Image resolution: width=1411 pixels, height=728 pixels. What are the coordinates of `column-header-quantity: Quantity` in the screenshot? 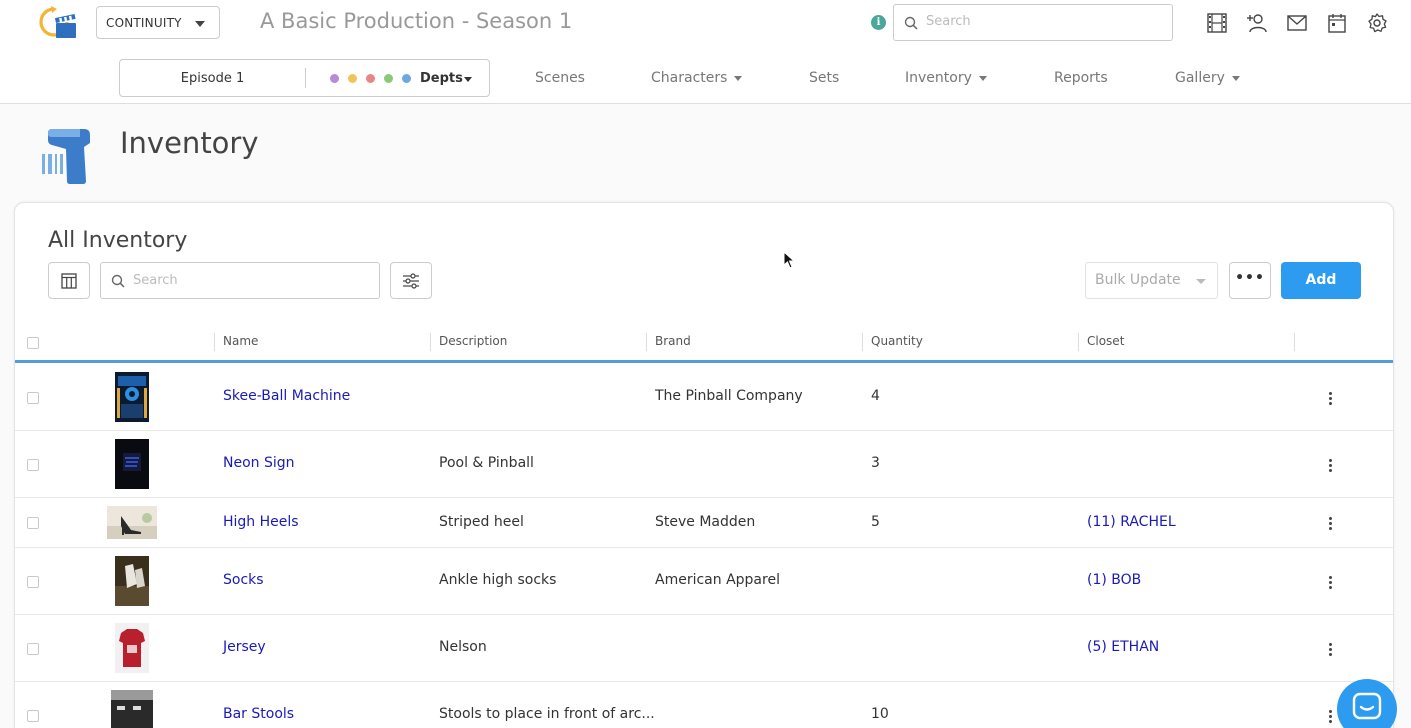 It's located at (897, 341).